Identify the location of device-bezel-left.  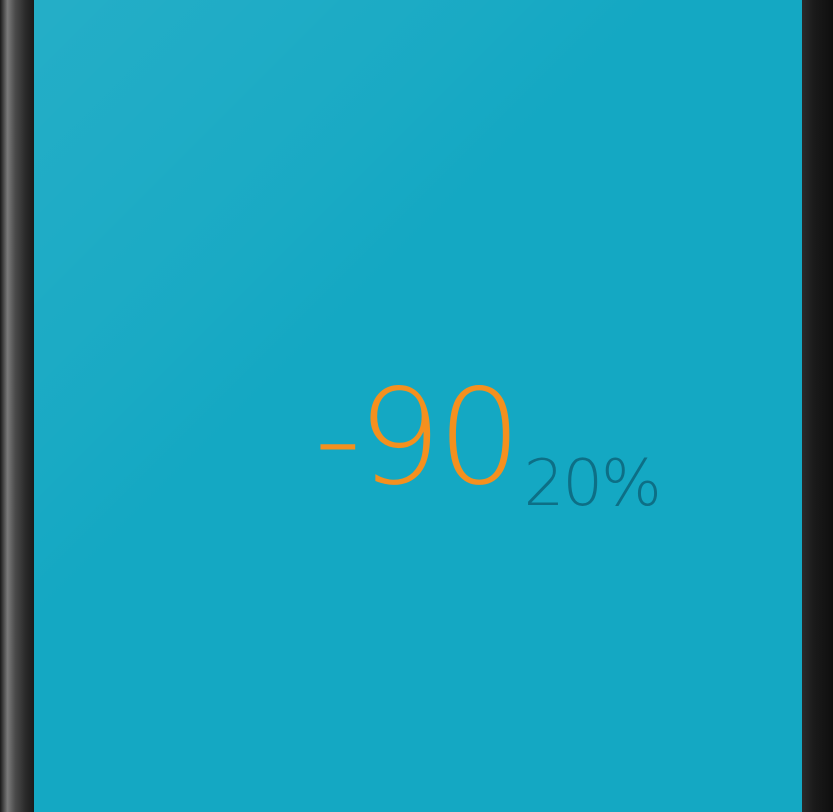
(17, 406).